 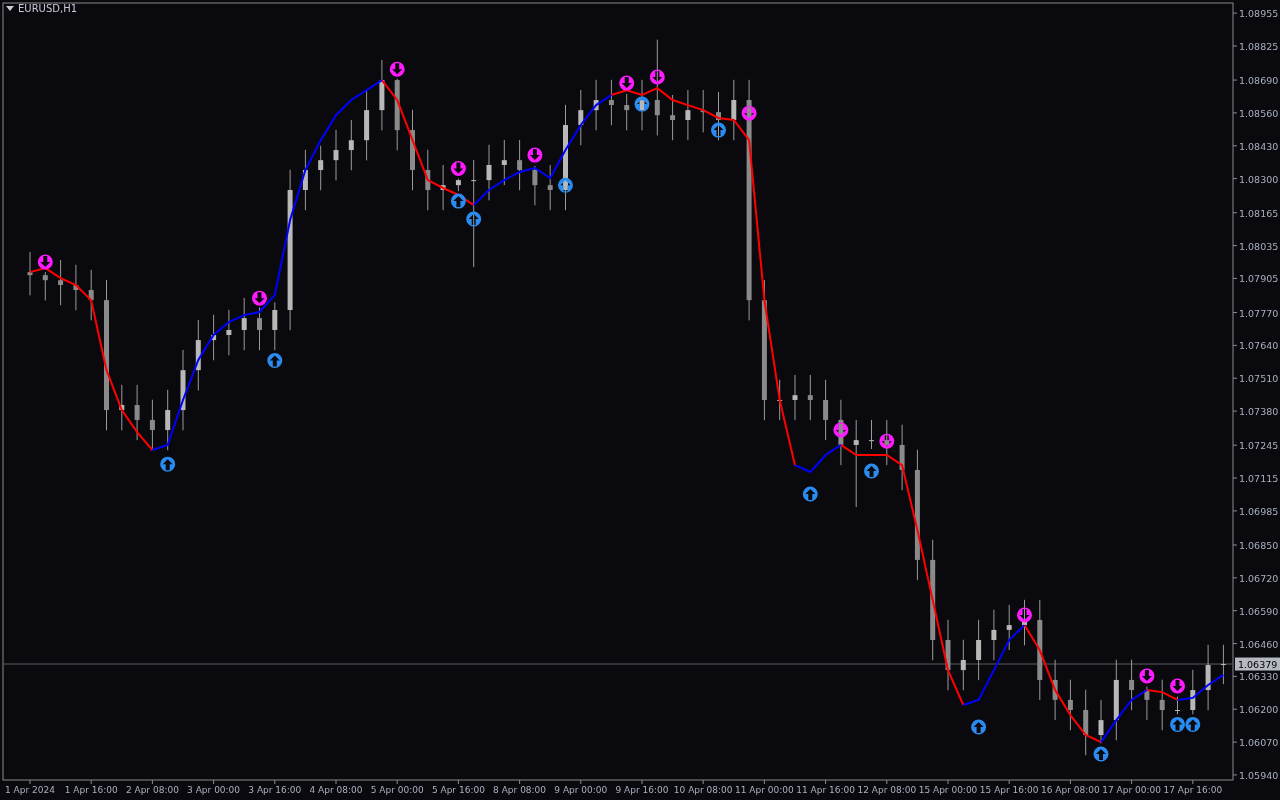 I want to click on axis-label: 1.07640, so click(x=1259, y=346).